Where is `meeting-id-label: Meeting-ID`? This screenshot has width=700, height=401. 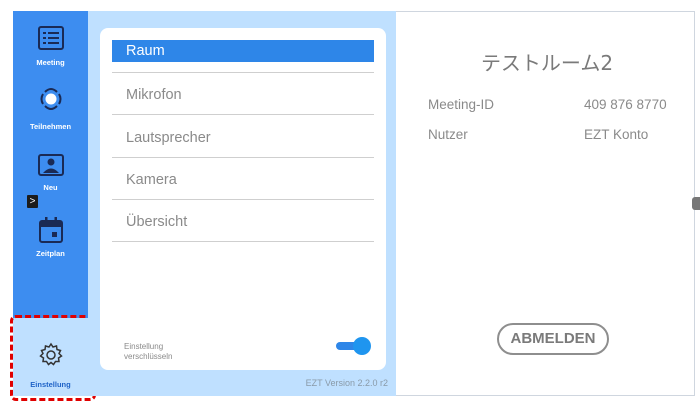 meeting-id-label: Meeting-ID is located at coordinates (461, 104).